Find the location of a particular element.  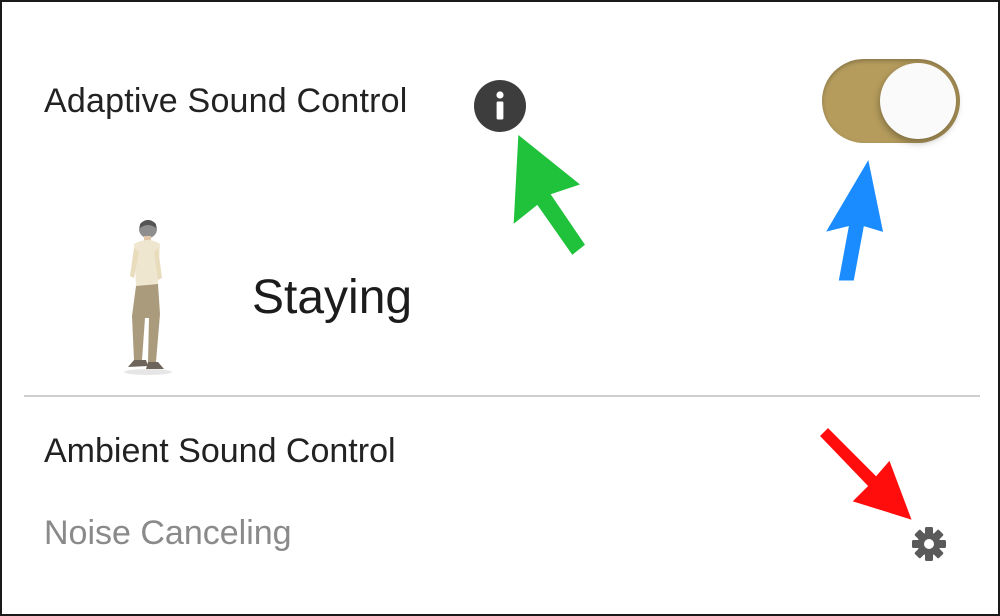

adaptive-toggle-switch is located at coordinates (891, 101).